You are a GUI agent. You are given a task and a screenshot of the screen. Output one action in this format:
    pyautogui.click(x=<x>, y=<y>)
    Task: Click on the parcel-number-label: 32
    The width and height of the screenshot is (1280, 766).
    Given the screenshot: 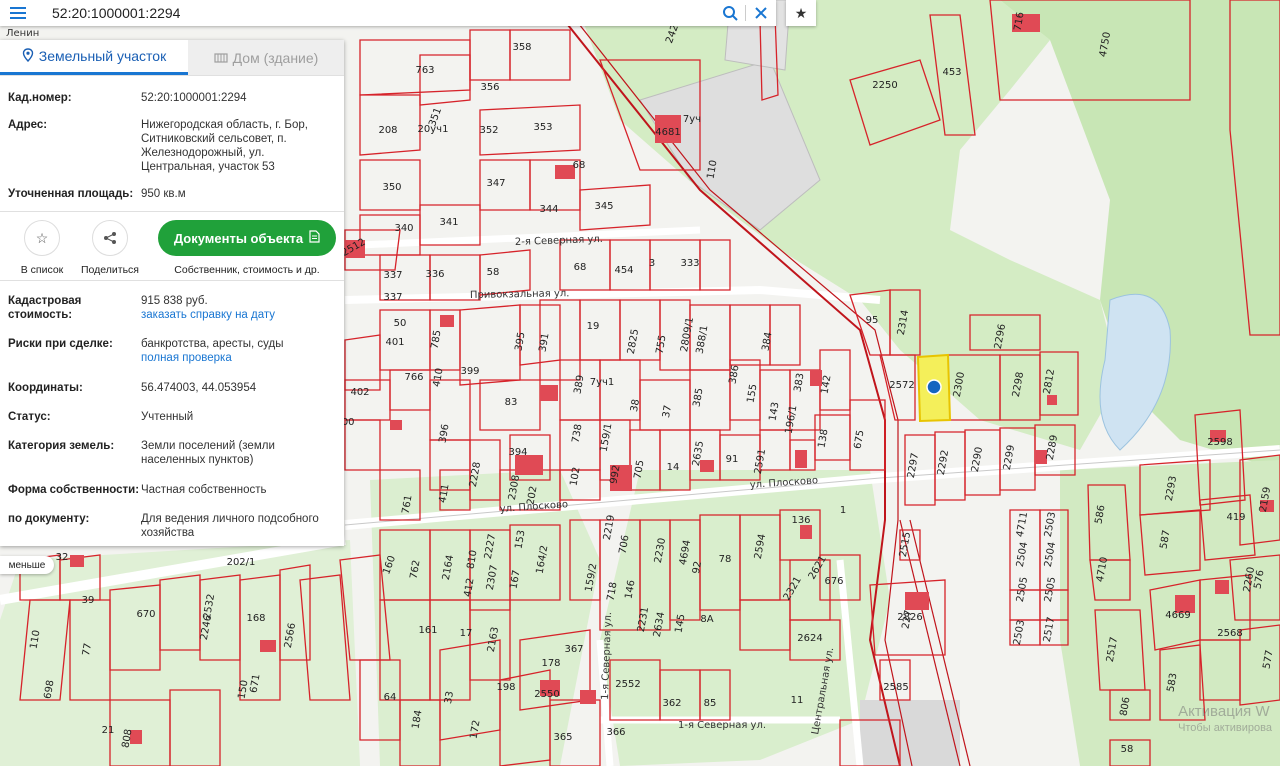 What is the action you would take?
    pyautogui.click(x=62, y=557)
    